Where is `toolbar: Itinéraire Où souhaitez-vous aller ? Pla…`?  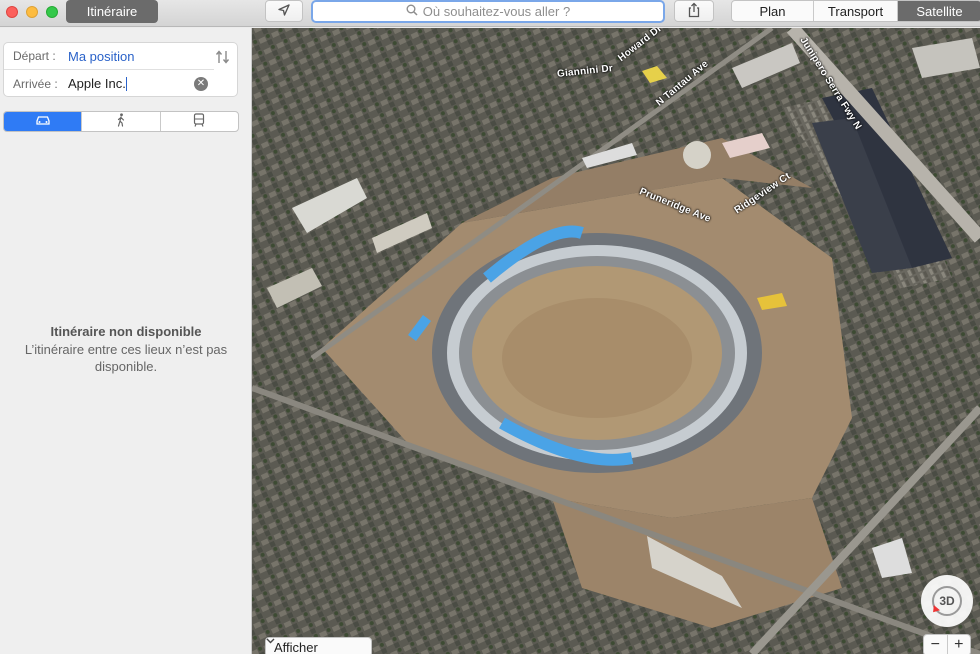 toolbar: Itinéraire Où souhaitez-vous aller ? Pla… is located at coordinates (490, 13).